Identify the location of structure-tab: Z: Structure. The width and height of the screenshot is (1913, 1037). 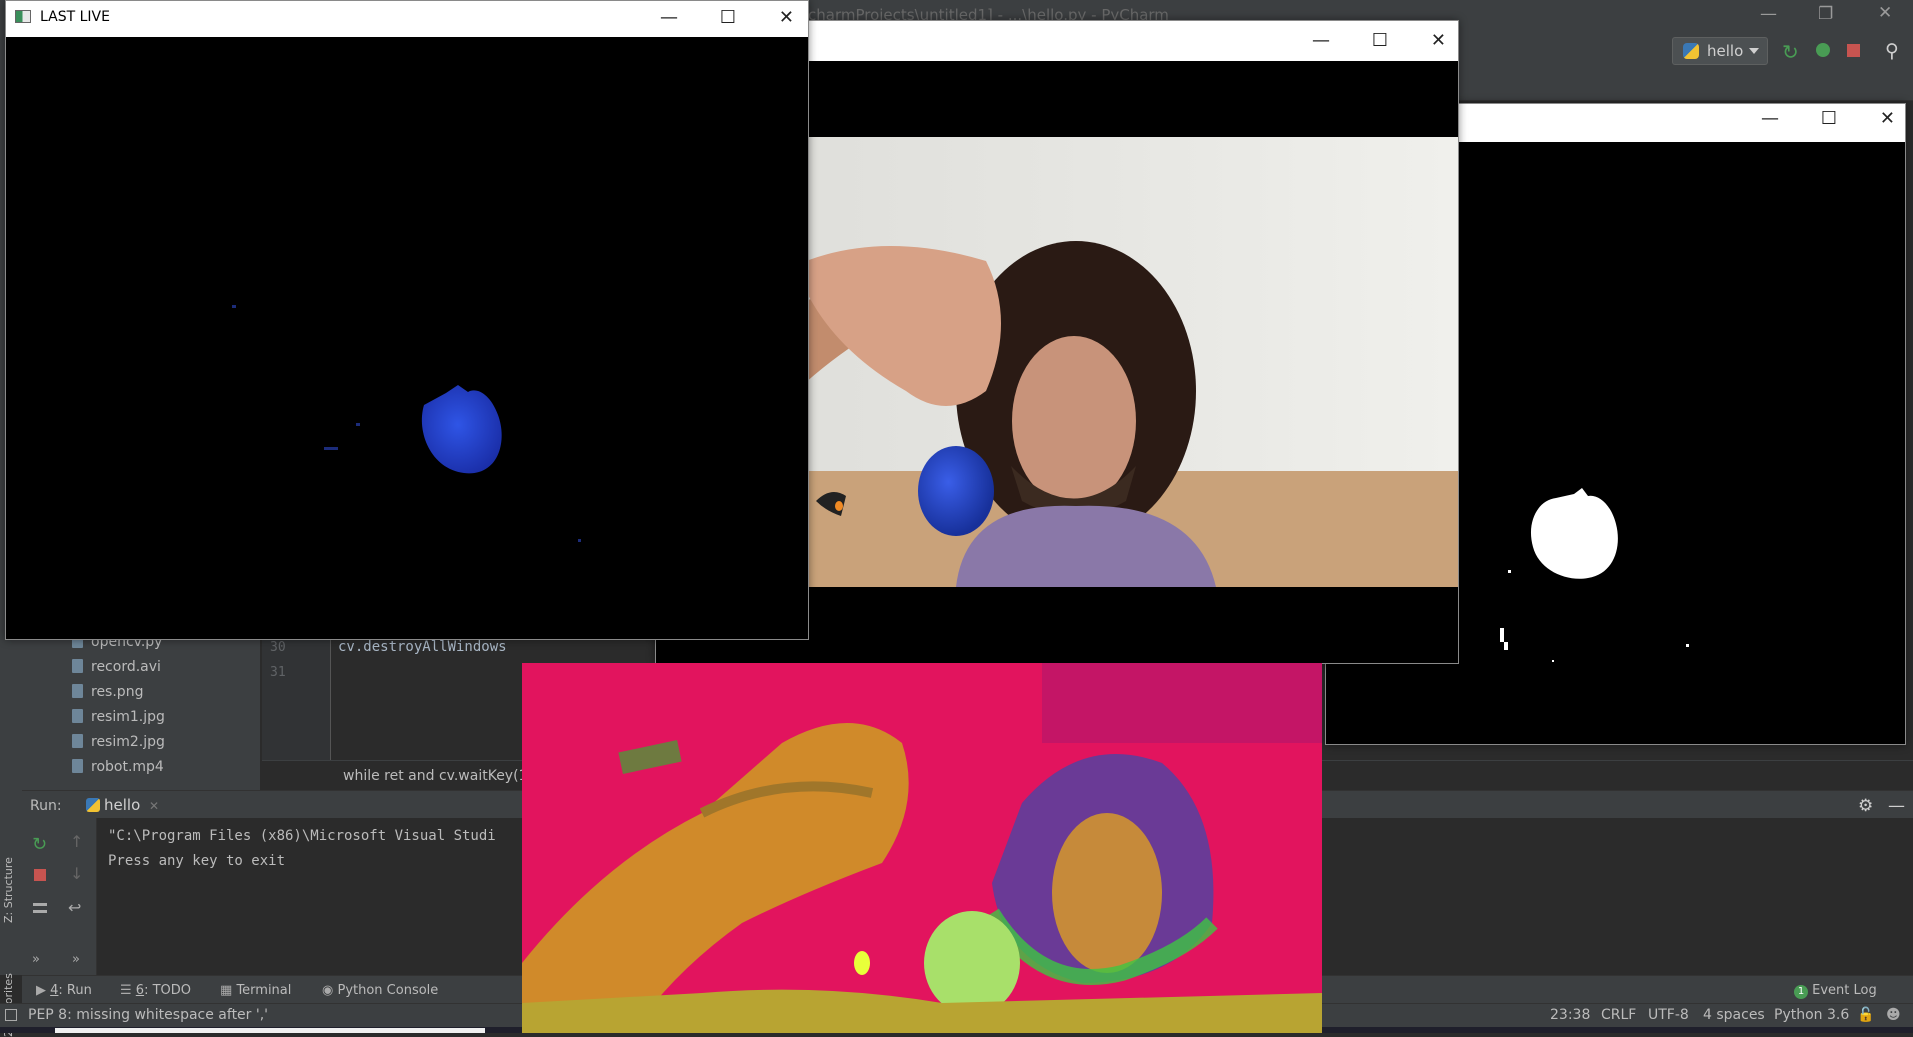
(8, 890).